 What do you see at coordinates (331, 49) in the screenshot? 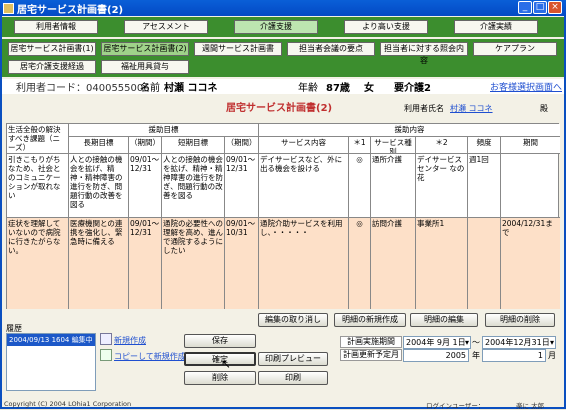
I see `tab-meeting-points: 担当者会議の要点` at bounding box center [331, 49].